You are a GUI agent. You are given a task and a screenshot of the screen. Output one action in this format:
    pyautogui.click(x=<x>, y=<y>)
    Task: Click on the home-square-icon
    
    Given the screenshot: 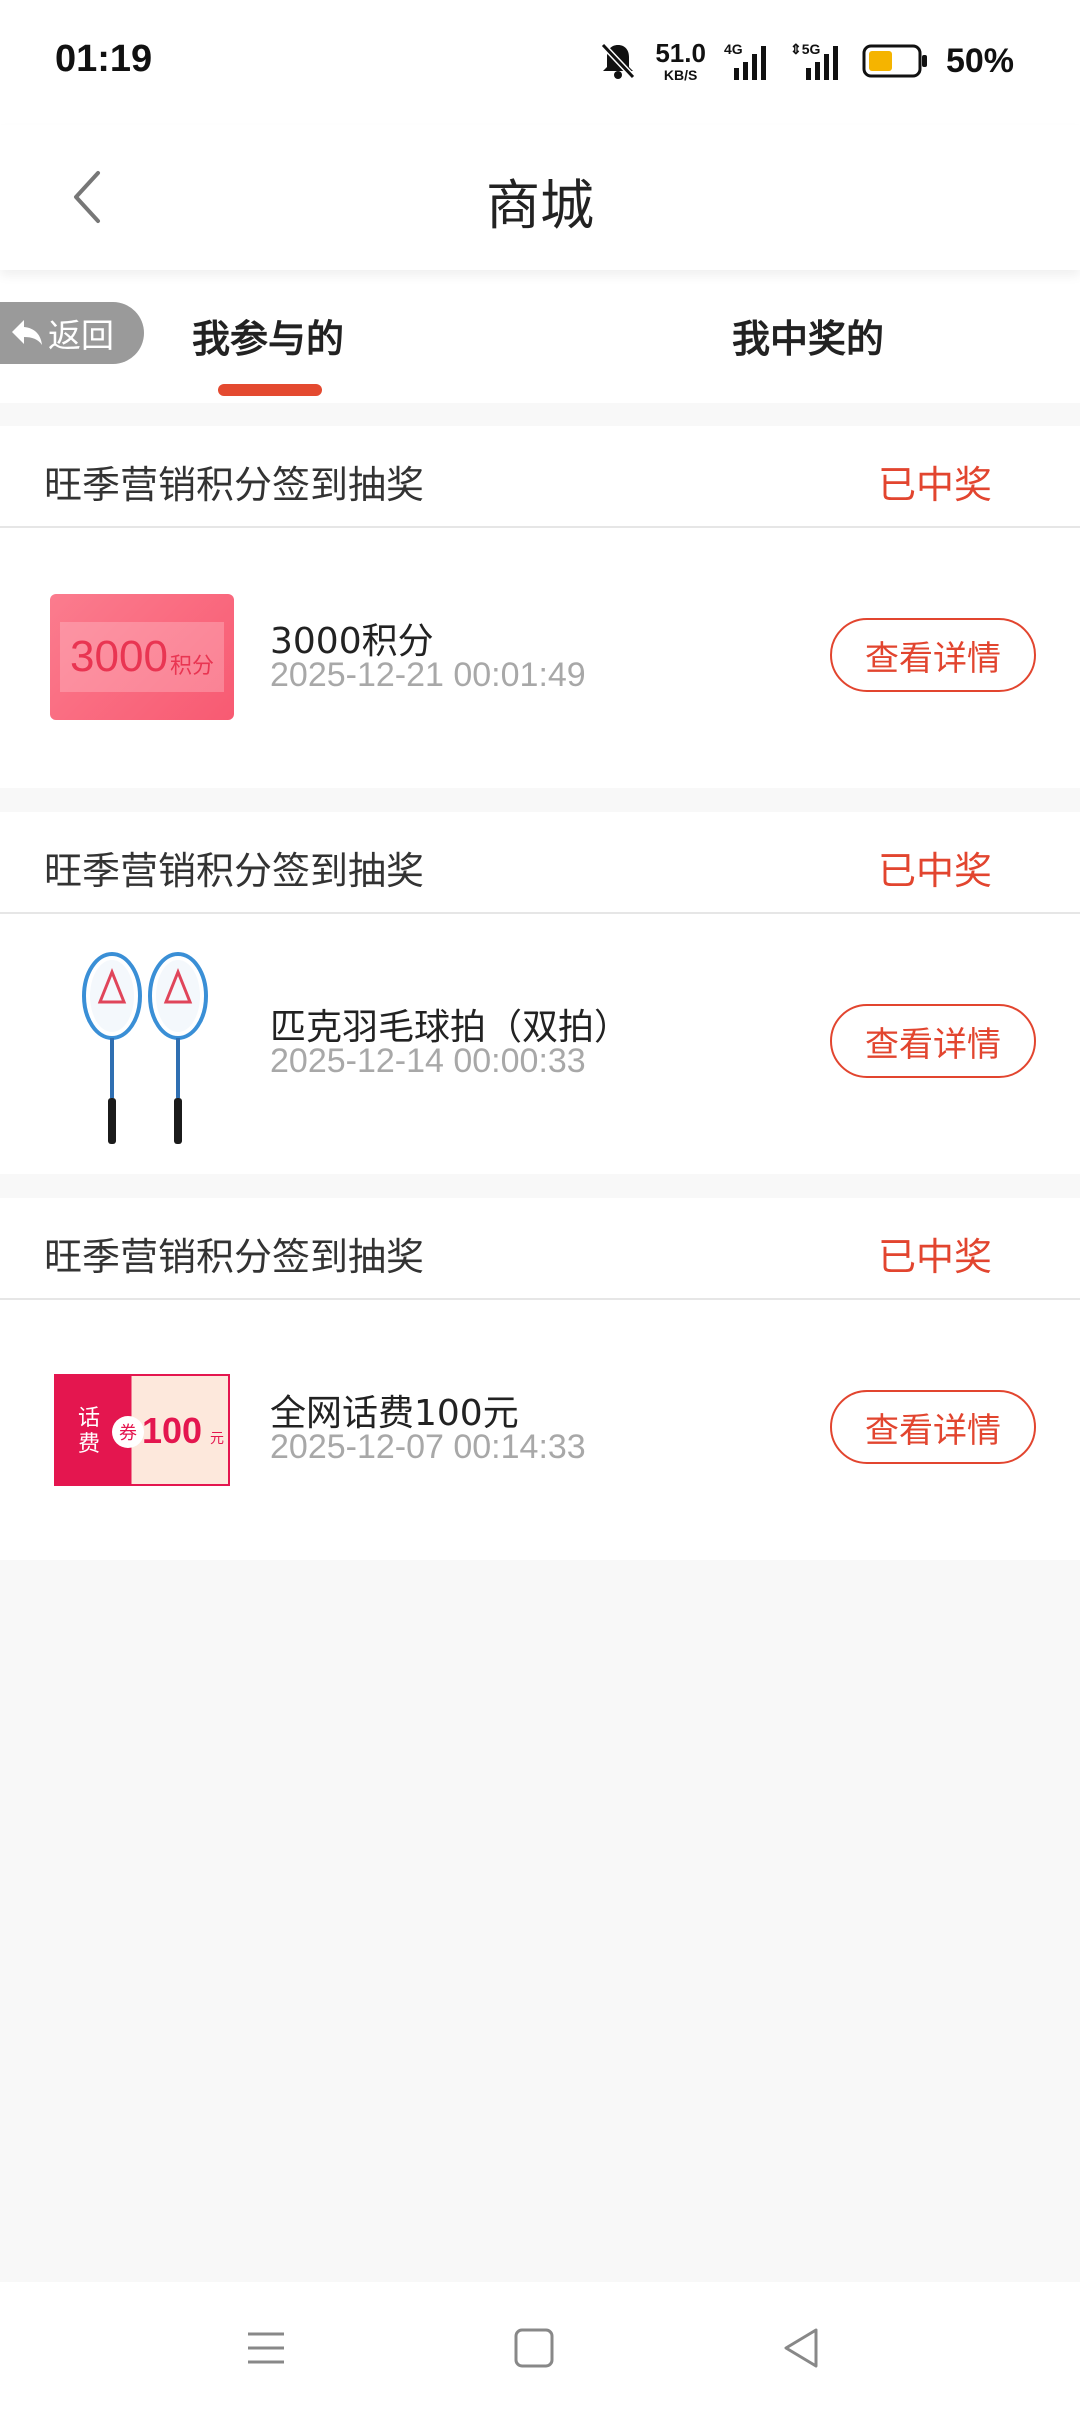 What is the action you would take?
    pyautogui.click(x=534, y=2348)
    